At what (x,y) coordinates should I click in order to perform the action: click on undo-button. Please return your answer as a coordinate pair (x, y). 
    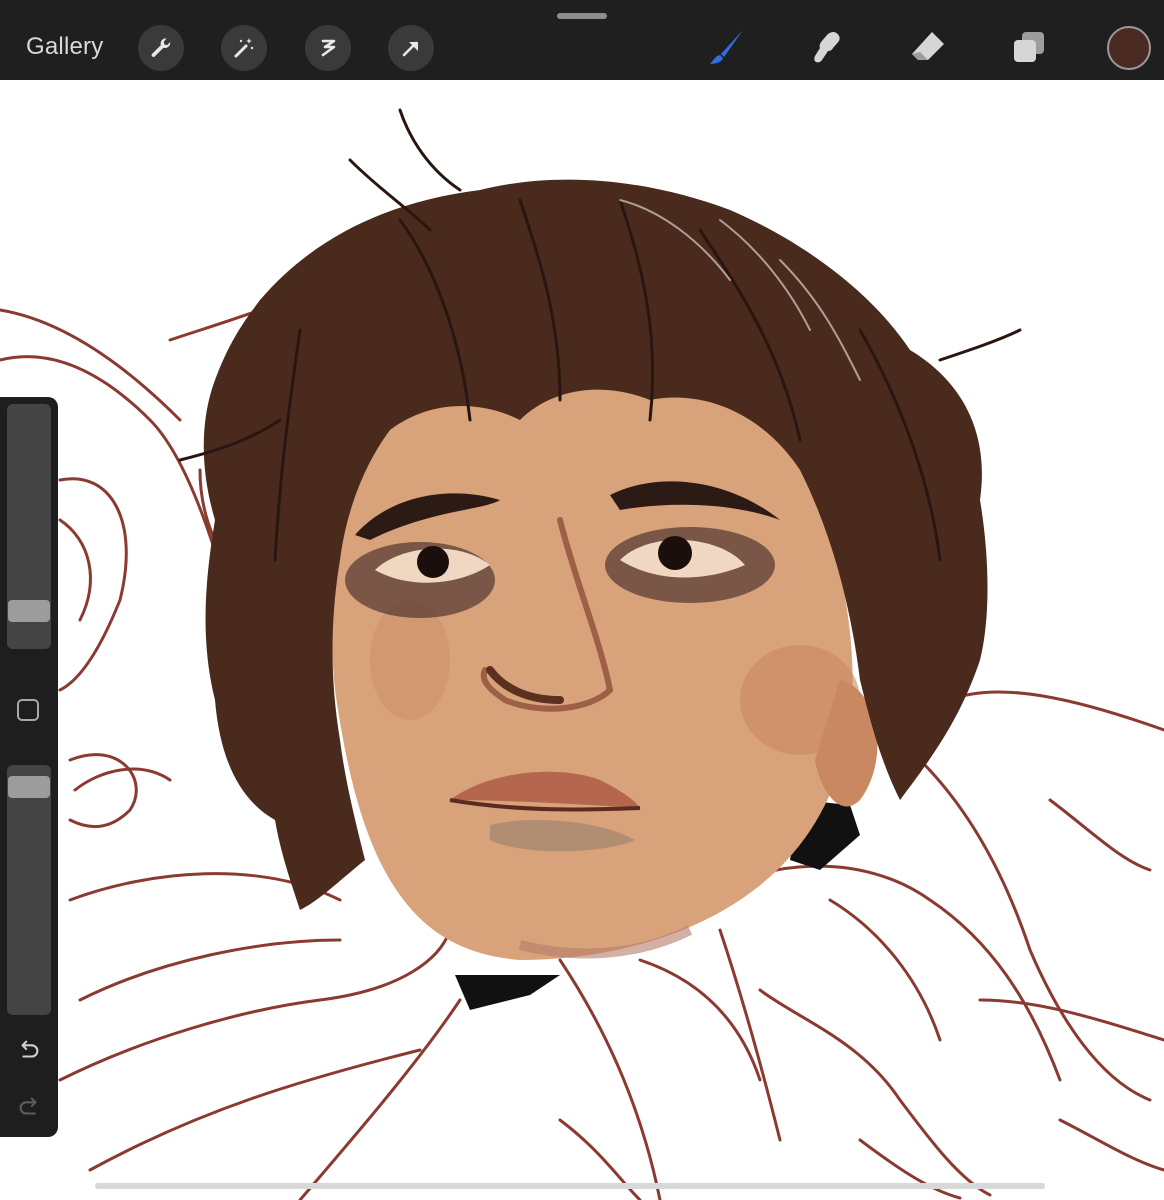
    Looking at the image, I should click on (29, 1050).